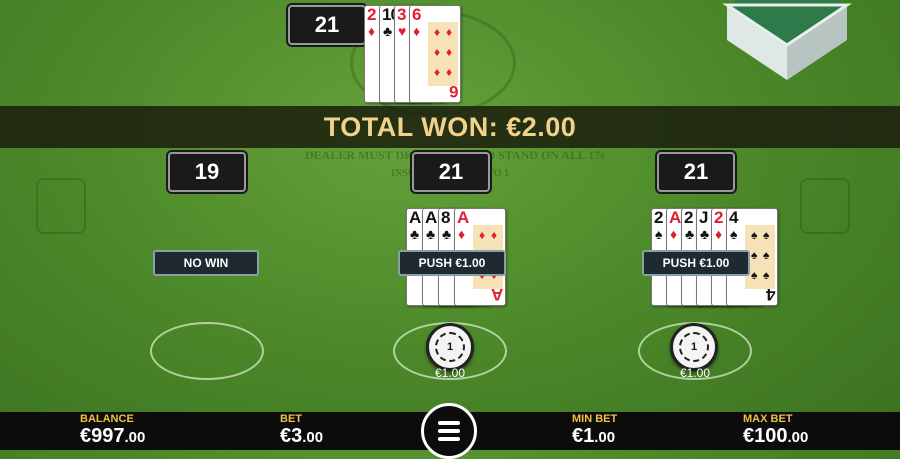 This screenshot has height=459, width=900. I want to click on total-won-text: TOTAL WON: €2.00, so click(450, 126).